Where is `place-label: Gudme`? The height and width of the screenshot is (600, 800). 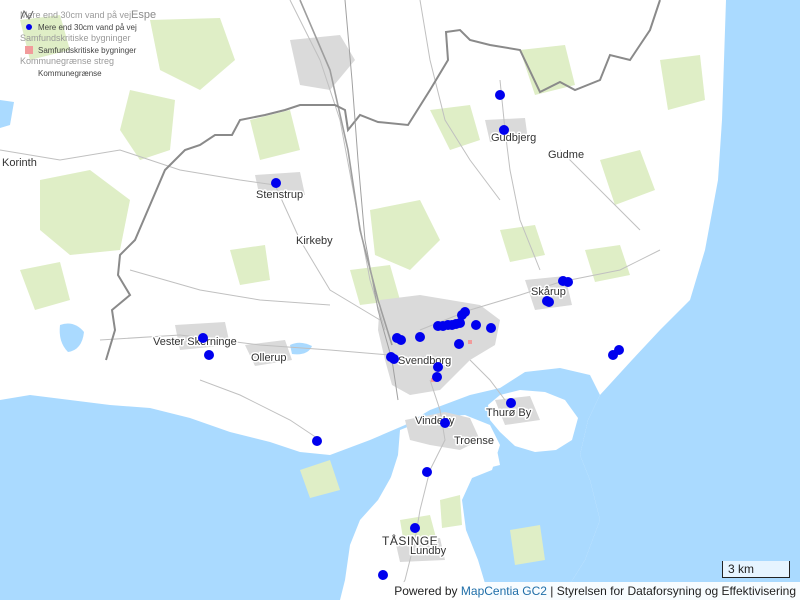
place-label: Gudme is located at coordinates (566, 155).